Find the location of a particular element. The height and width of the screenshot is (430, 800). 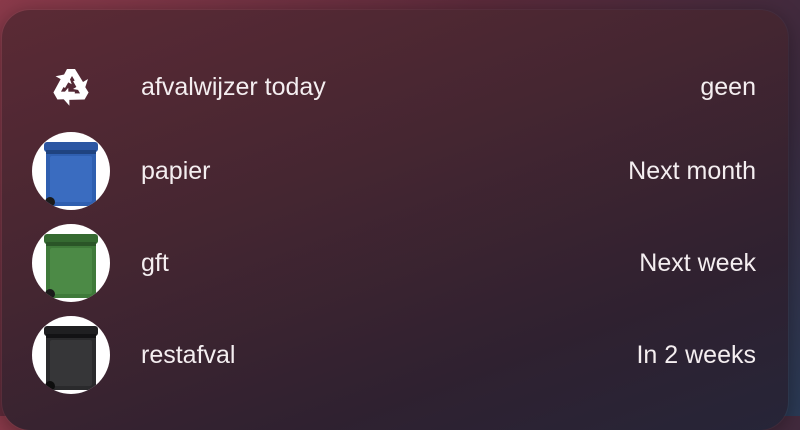

recycle-icon is located at coordinates (71, 87).